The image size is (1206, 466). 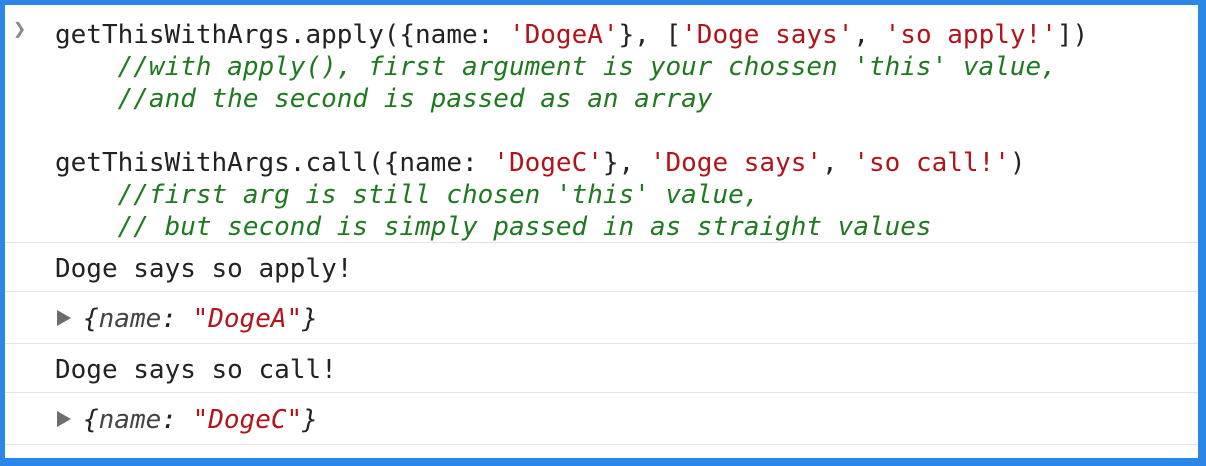 I want to click on call-end-text: ), so click(x=1017, y=163).